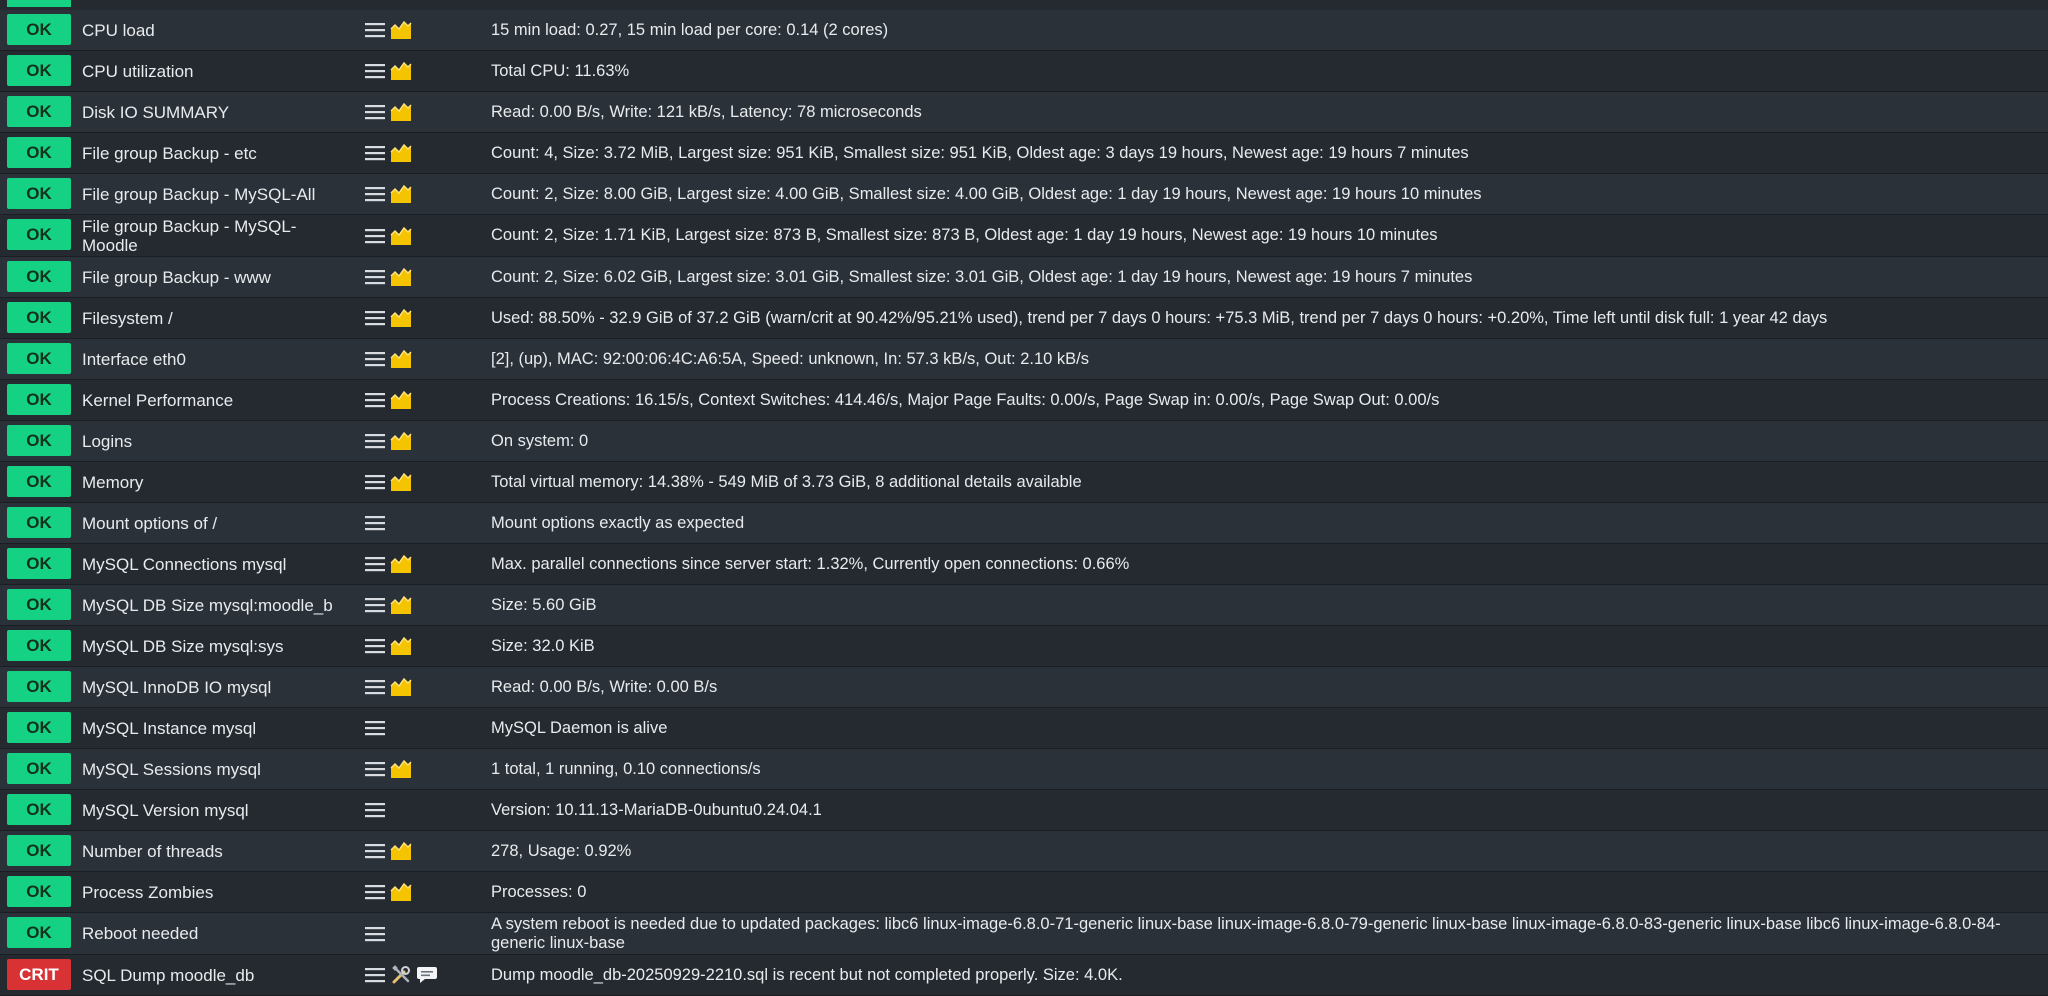  What do you see at coordinates (217, 482) in the screenshot?
I see `service-name-link: Memory` at bounding box center [217, 482].